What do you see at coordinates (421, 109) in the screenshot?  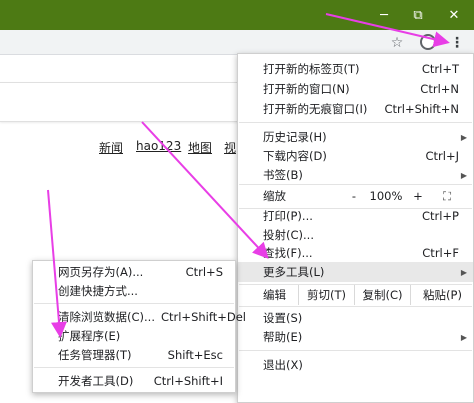 I see `menu-item-shortcut: Ctrl+Shift+N` at bounding box center [421, 109].